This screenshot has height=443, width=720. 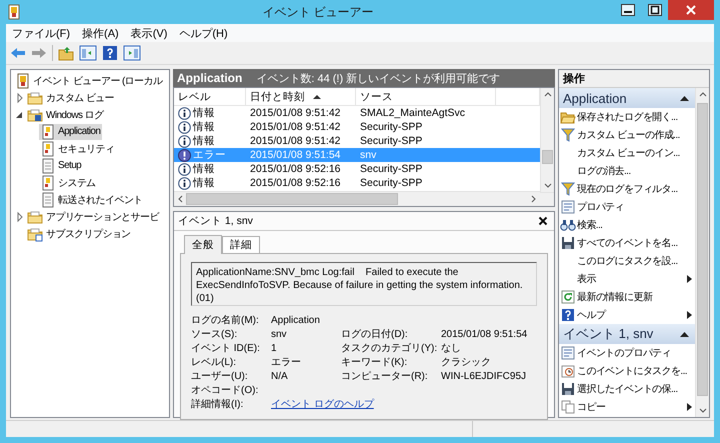 I want to click on window-title: イベント ビューアー, so click(x=318, y=12).